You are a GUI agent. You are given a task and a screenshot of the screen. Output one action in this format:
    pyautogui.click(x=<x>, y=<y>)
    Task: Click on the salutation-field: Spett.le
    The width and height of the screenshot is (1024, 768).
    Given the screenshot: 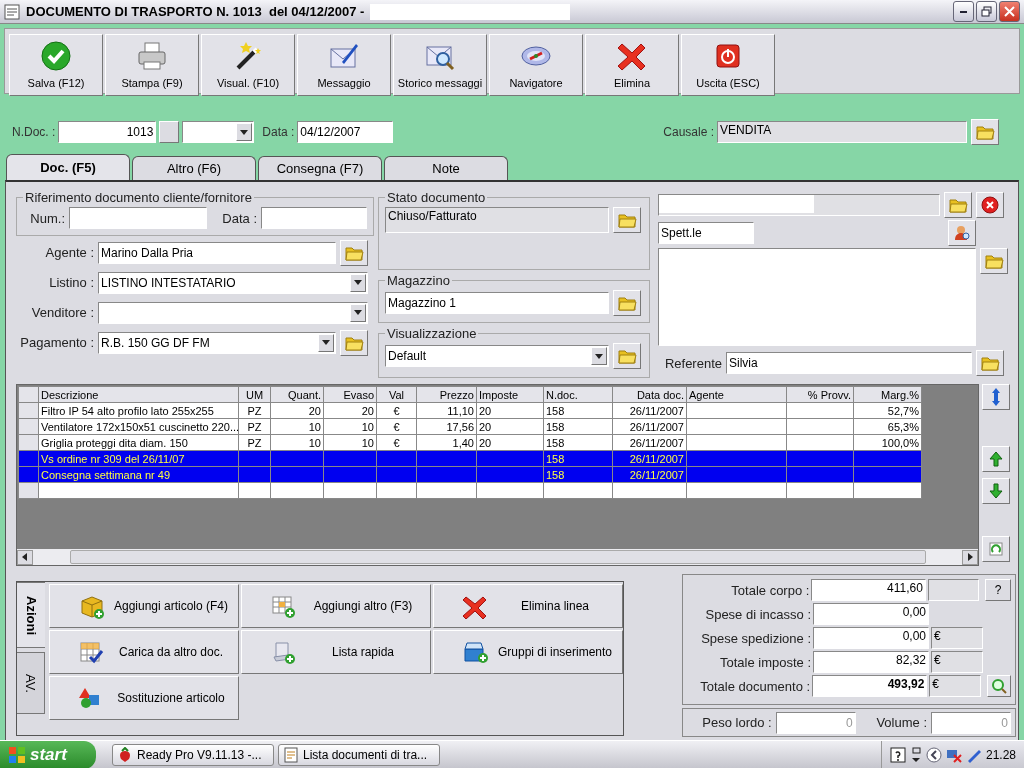 What is the action you would take?
    pyautogui.click(x=706, y=233)
    